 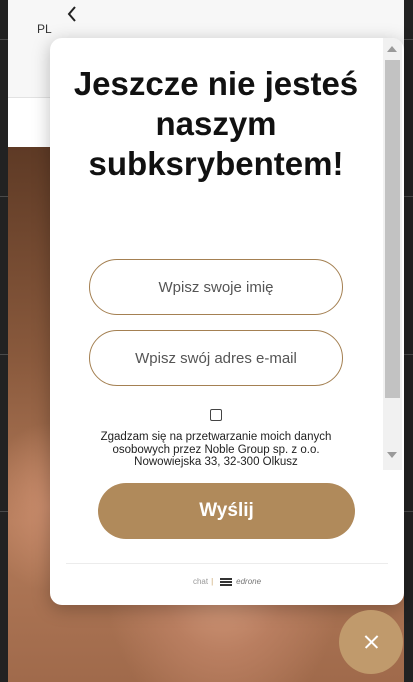 I want to click on chevron-left-icon, so click(x=72, y=14).